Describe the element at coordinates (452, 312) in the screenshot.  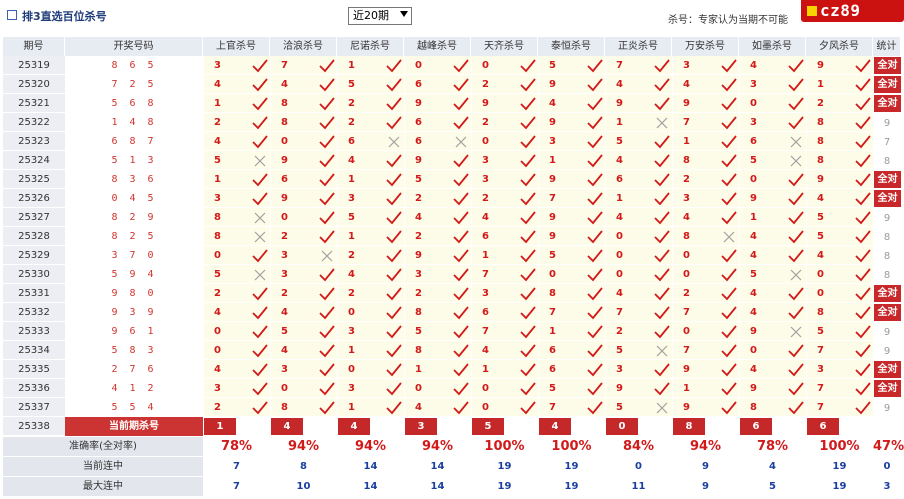
I see `table-row: 25332 9 3 9 4 4 0 8 6 7 7 7 4 8 全对` at that location.